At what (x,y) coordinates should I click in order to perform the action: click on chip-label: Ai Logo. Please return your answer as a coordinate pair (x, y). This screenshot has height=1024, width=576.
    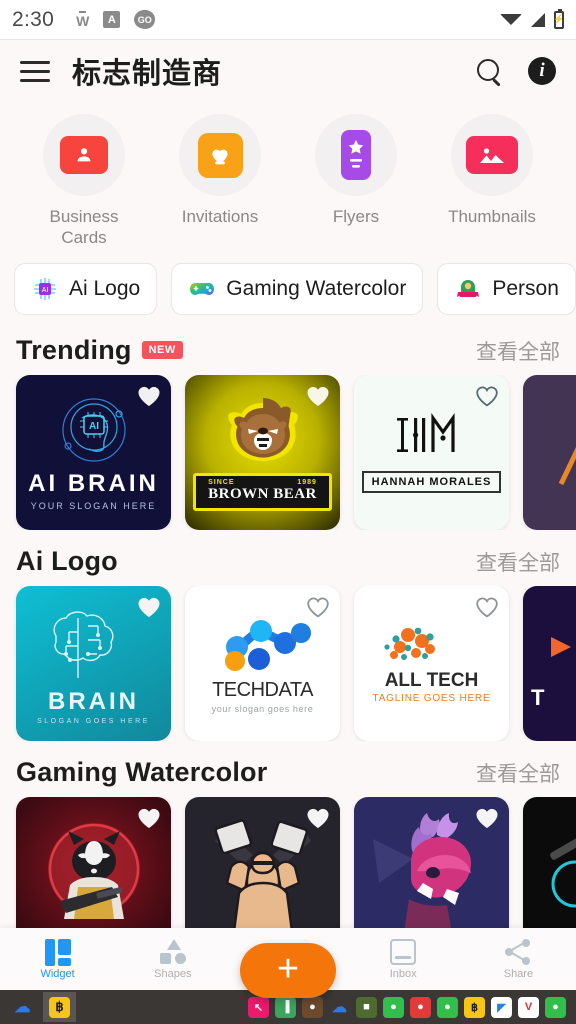
    Looking at the image, I should click on (105, 288).